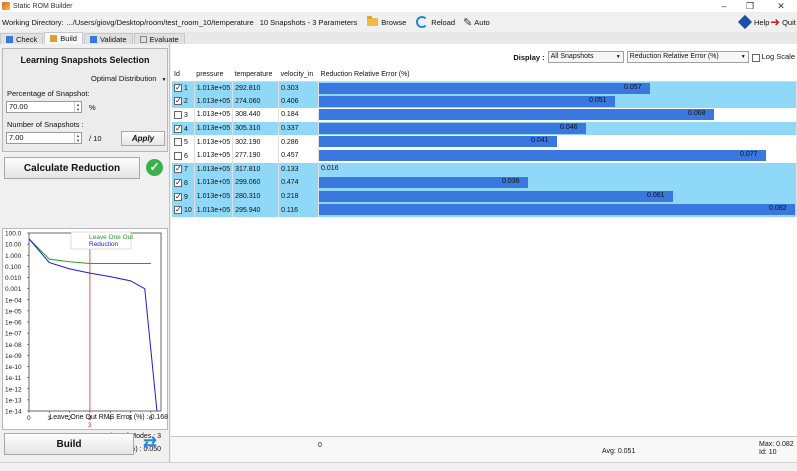 This screenshot has height=471, width=797. What do you see at coordinates (572, 56) in the screenshot?
I see `display-mode-value: All Snapshots` at bounding box center [572, 56].